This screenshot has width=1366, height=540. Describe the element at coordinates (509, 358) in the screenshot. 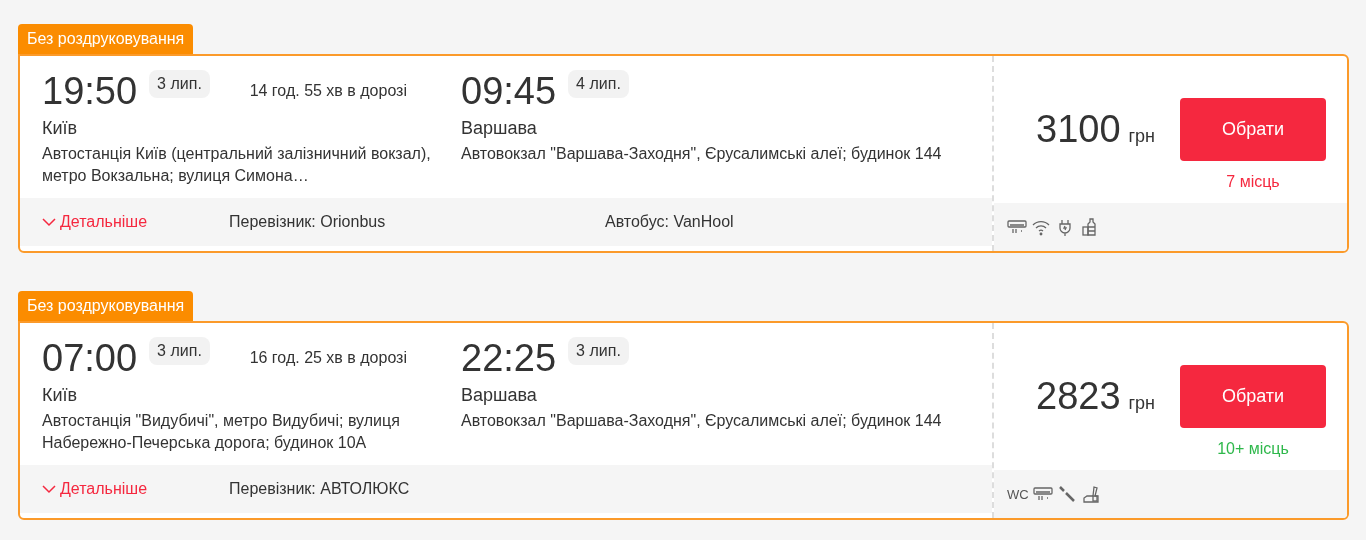

I see `time: 22:25` at that location.